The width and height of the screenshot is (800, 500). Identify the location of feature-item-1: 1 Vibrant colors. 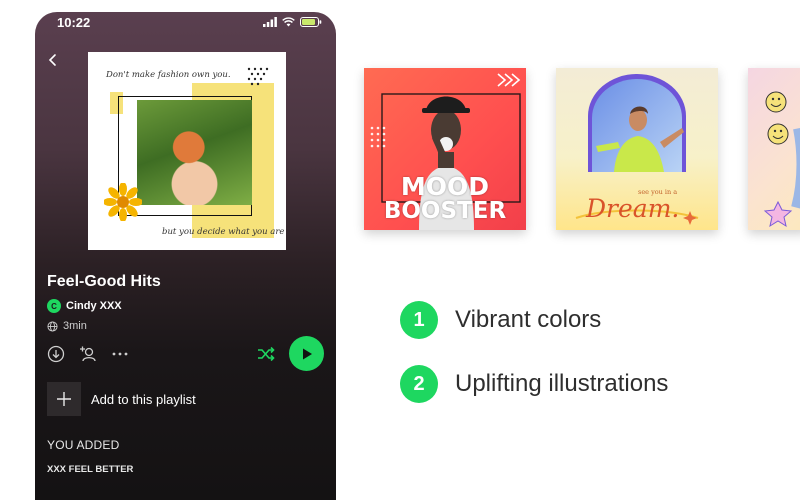
(500, 320).